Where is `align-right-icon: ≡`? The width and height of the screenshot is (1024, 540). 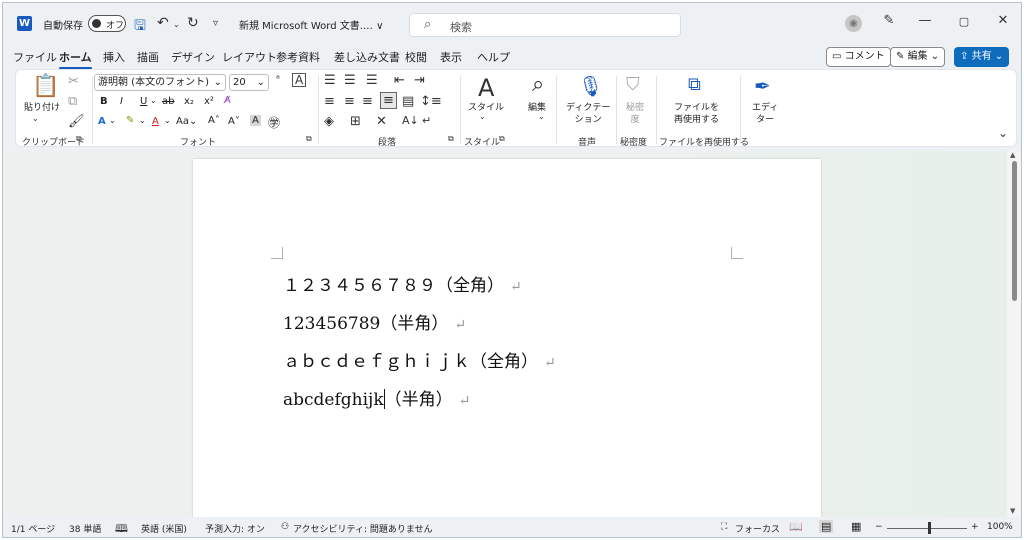
align-right-icon: ≡ is located at coordinates (367, 101).